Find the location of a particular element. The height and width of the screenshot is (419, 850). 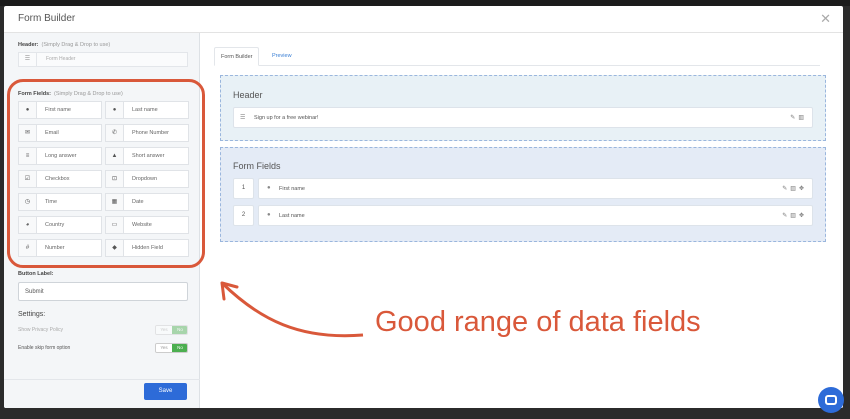

header-label: Header: (Simply Drag & Drop to use) is located at coordinates (64, 45).